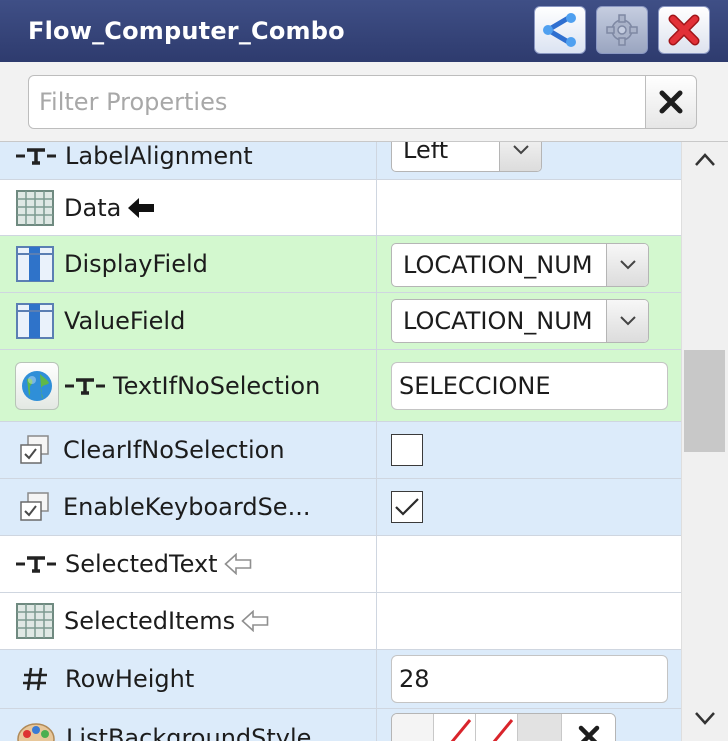  I want to click on list-background-style-editor, so click(503, 727).